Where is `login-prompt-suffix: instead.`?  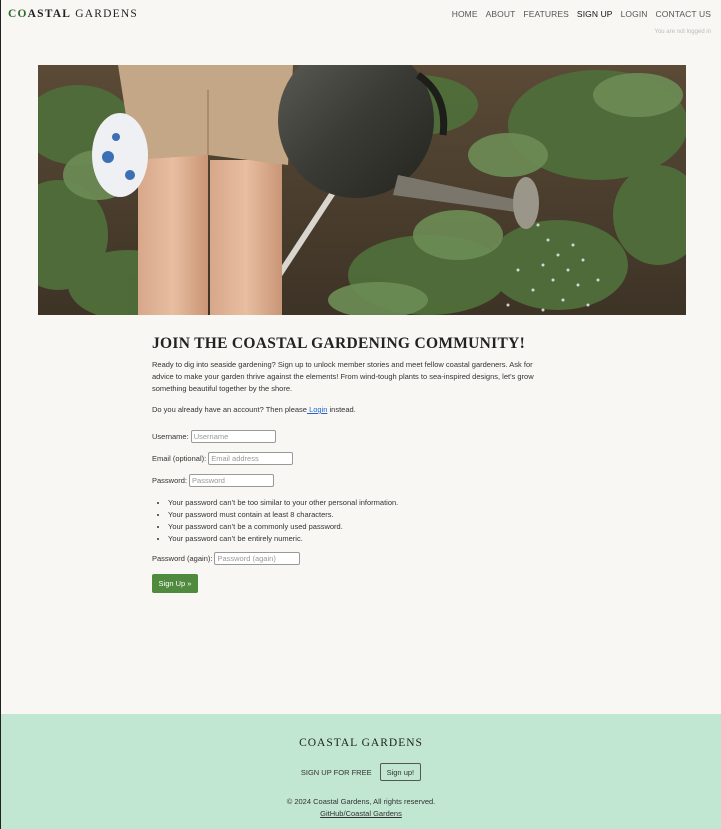 login-prompt-suffix: instead. is located at coordinates (341, 409).